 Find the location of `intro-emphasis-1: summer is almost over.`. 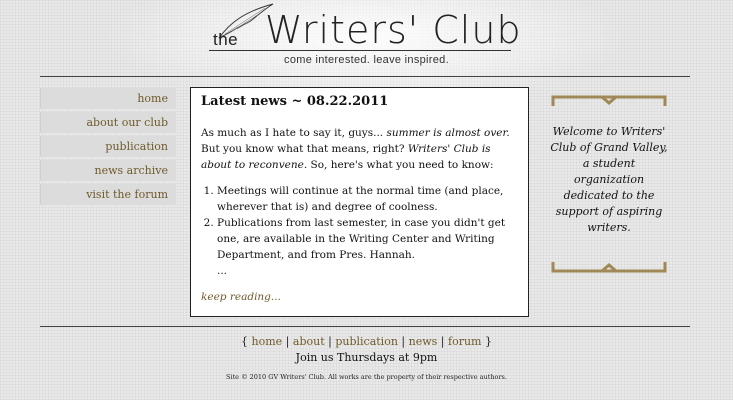

intro-emphasis-1: summer is almost over. is located at coordinates (448, 133).